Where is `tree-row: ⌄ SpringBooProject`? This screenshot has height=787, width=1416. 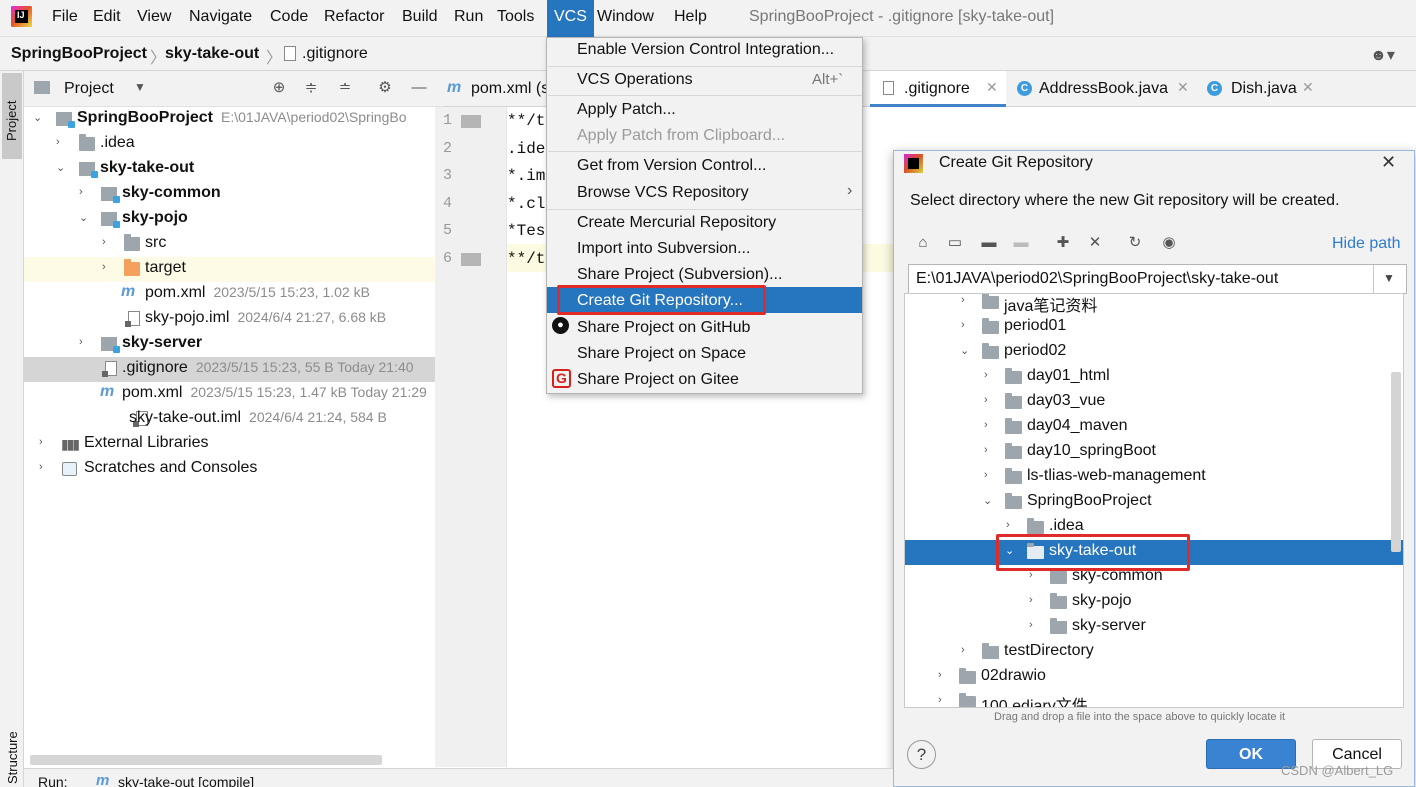 tree-row: ⌄ SpringBooProject is located at coordinates (1154, 502).